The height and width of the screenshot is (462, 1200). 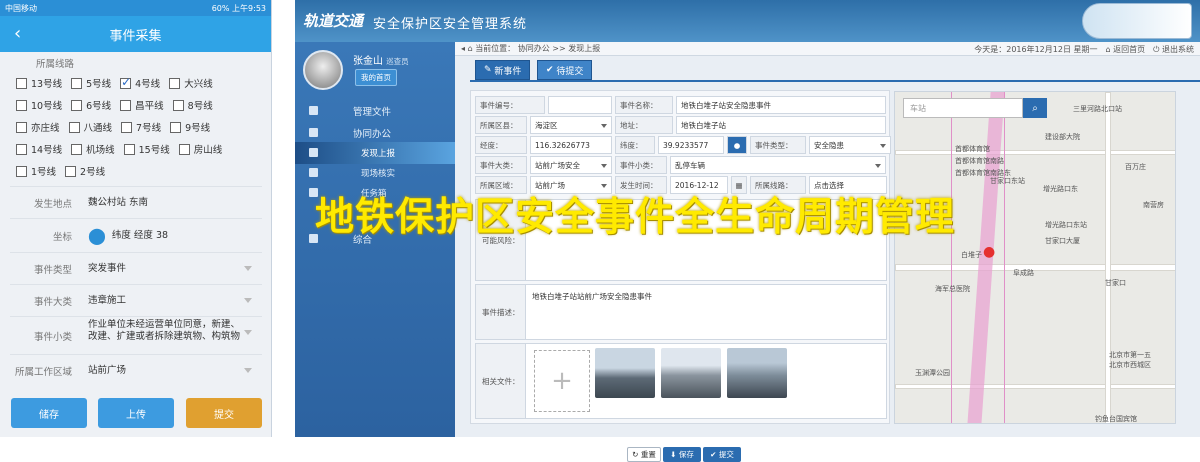 What do you see at coordinates (90, 127) in the screenshot?
I see `line-checkbox: 八通线` at bounding box center [90, 127].